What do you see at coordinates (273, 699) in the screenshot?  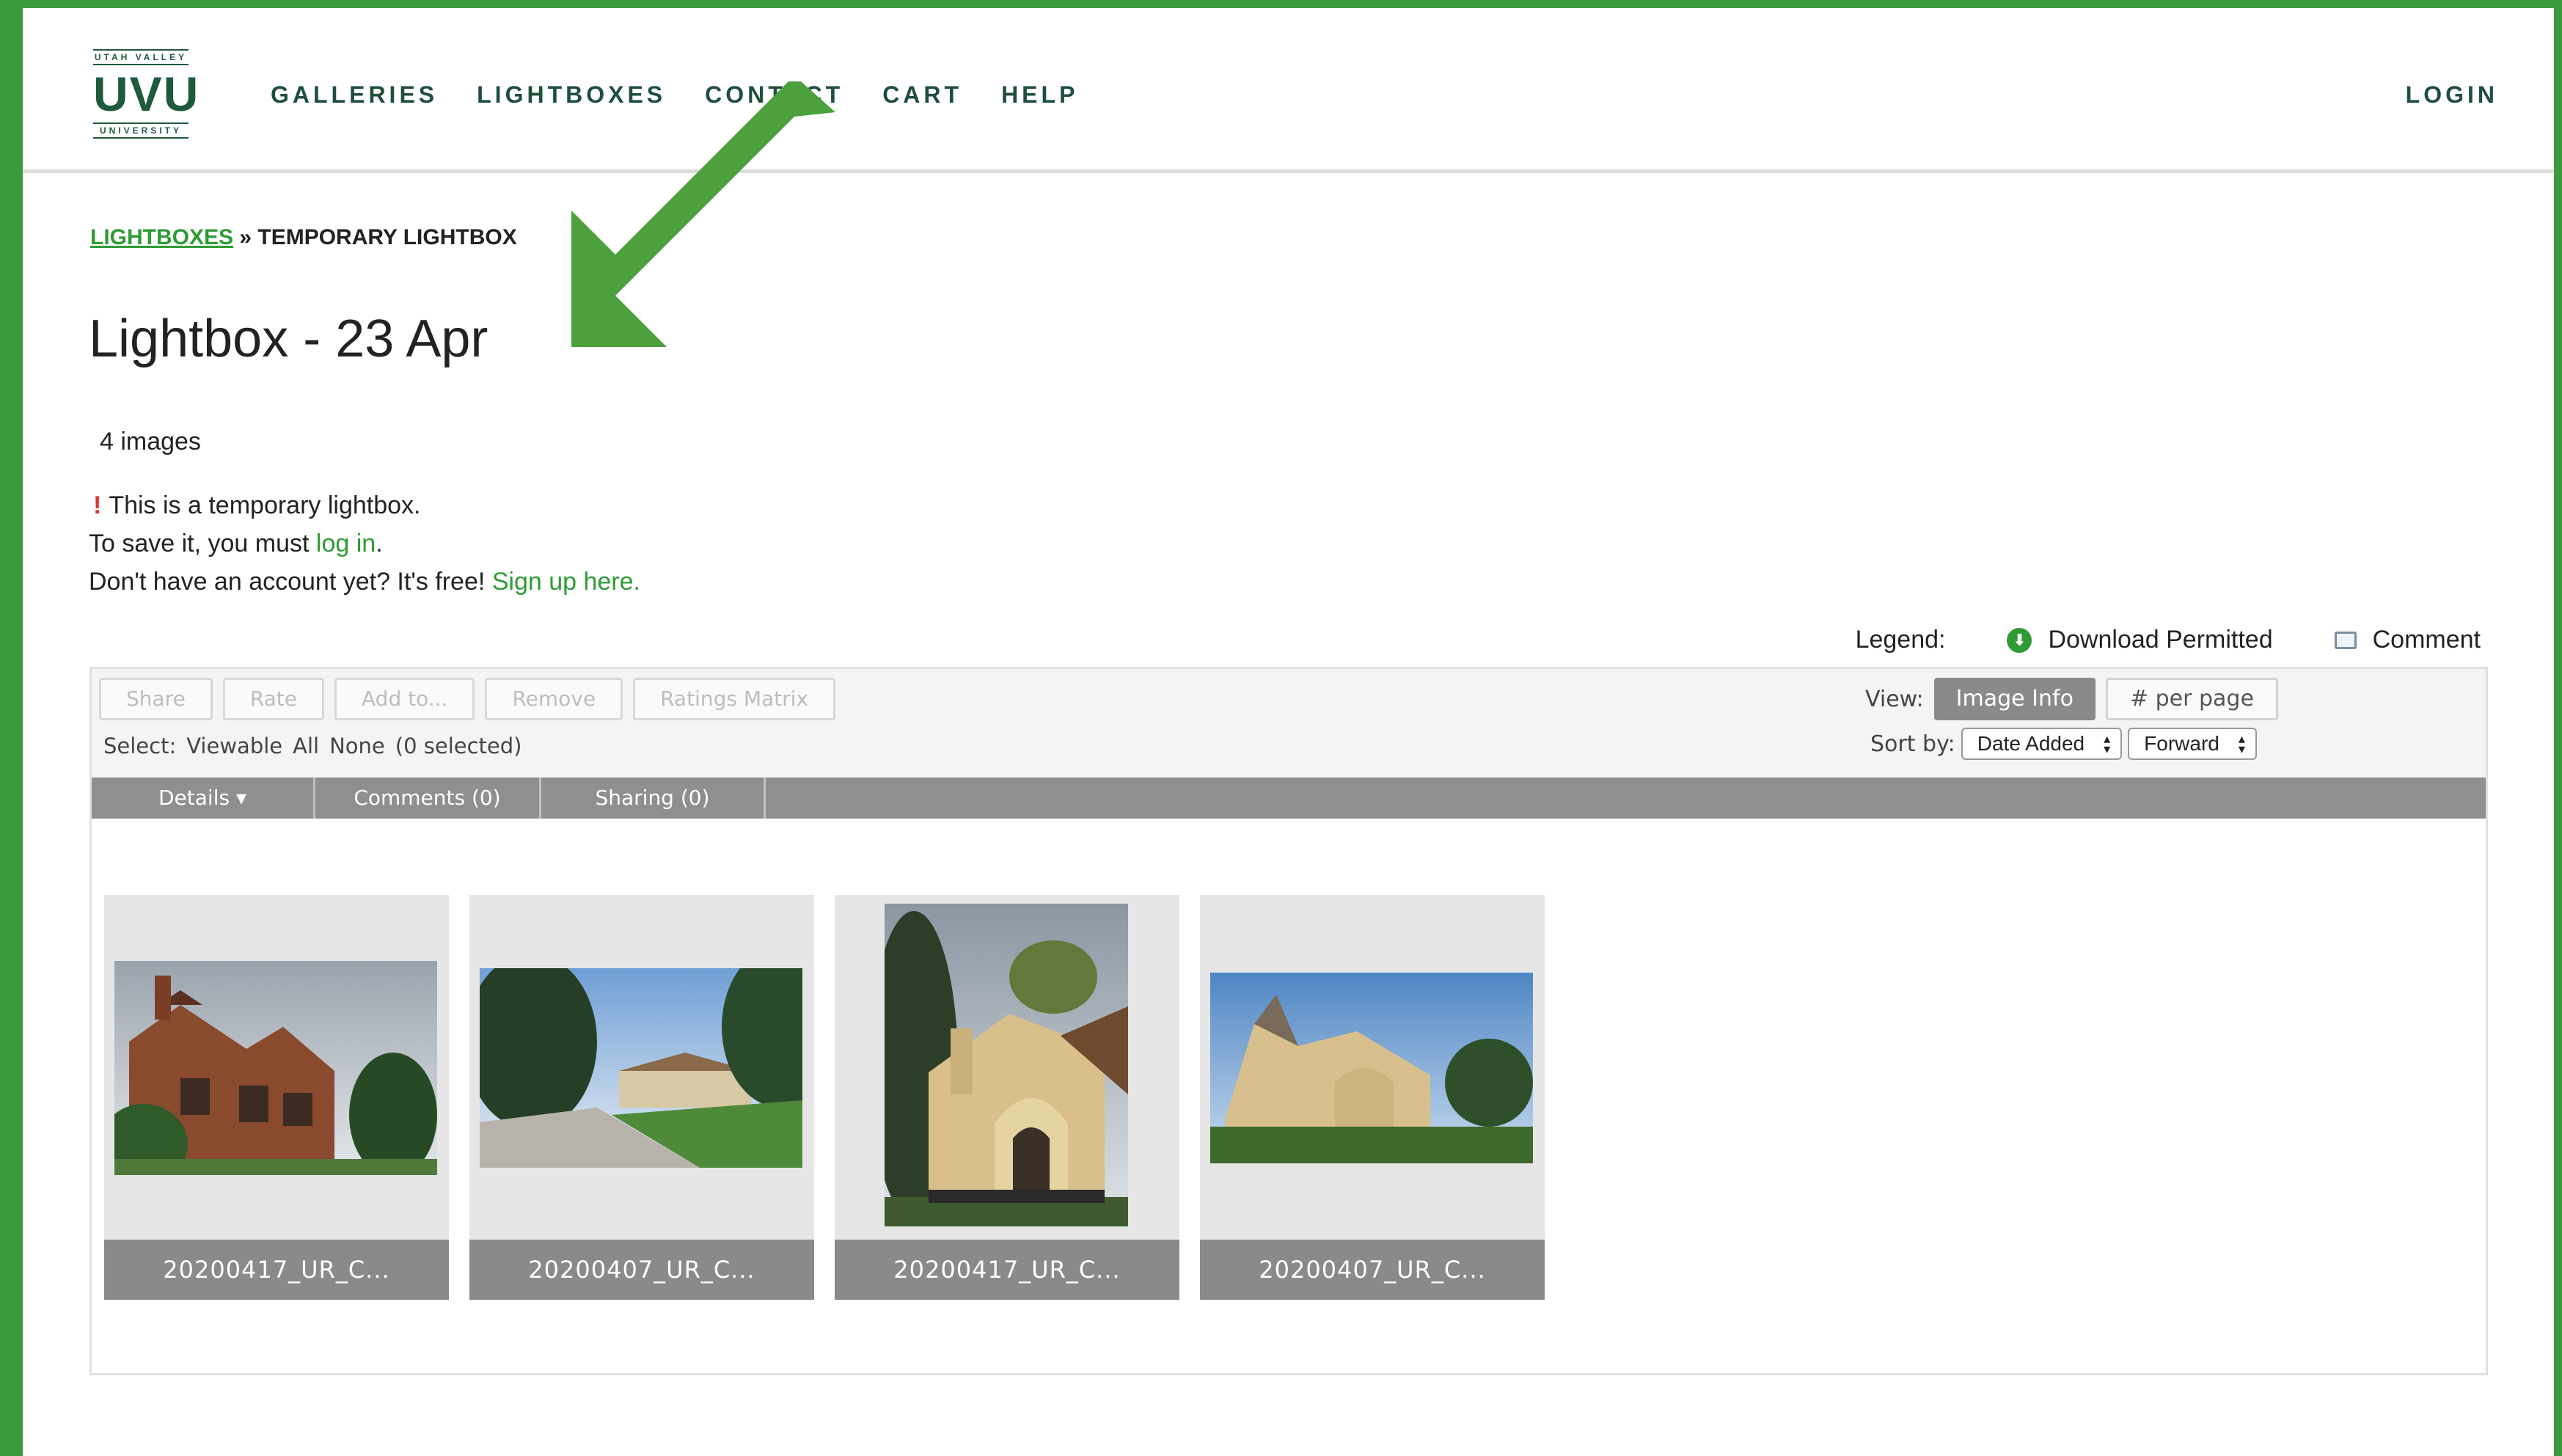 I see `rate-button: Rate` at bounding box center [273, 699].